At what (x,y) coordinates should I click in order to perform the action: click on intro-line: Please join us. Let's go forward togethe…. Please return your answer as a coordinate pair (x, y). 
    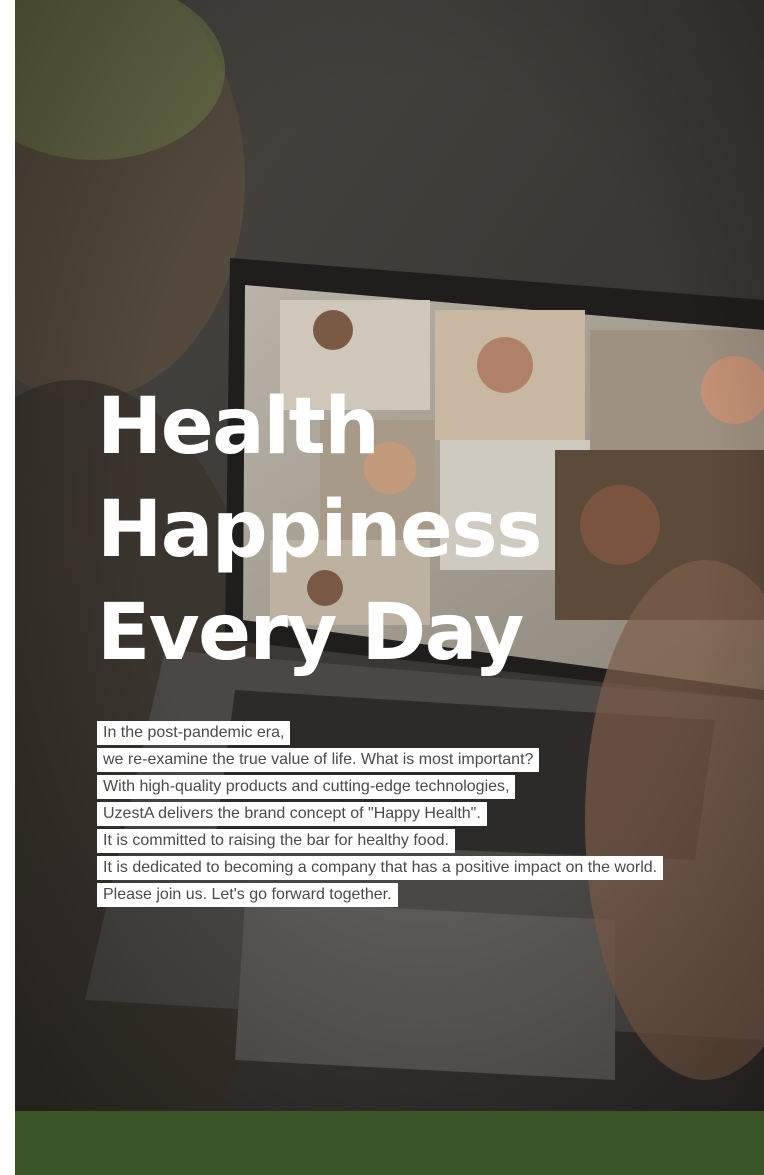
    Looking at the image, I should click on (247, 895).